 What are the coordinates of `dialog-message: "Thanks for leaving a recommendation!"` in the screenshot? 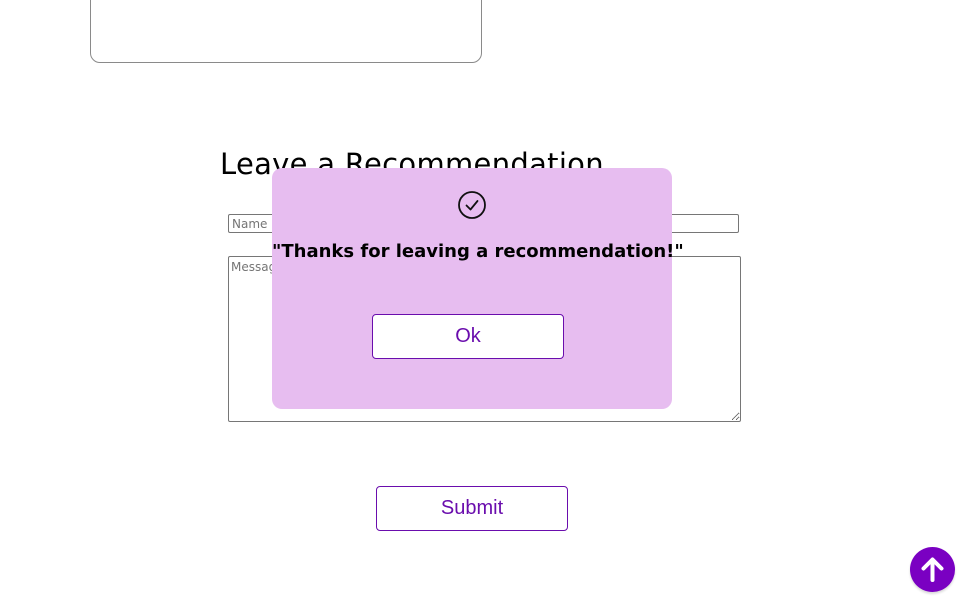 It's located at (478, 251).